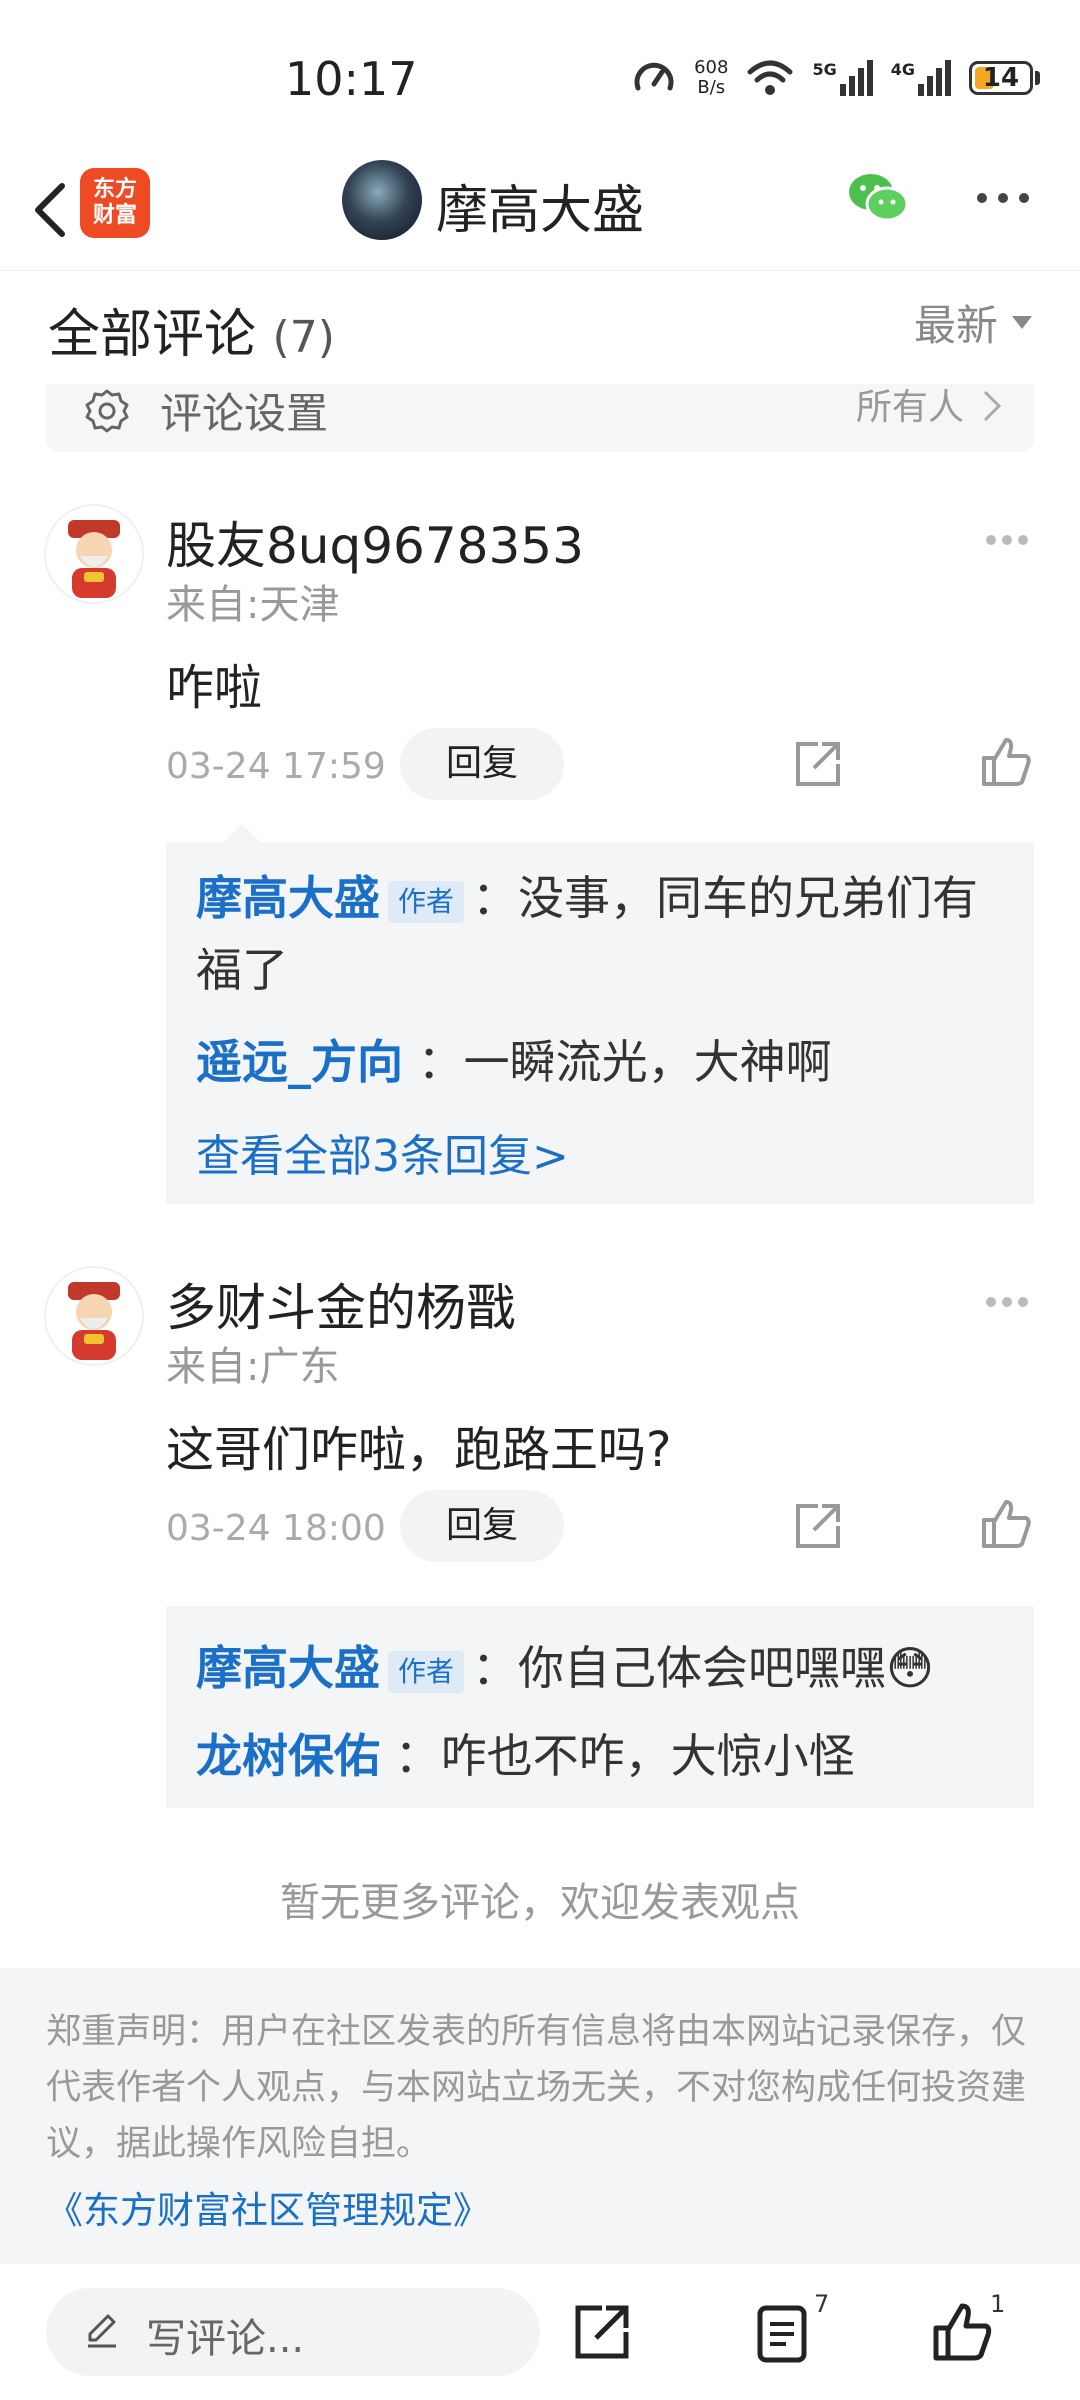 This screenshot has height=2400, width=1080. Describe the element at coordinates (341, 1304) in the screenshot. I see `comment-username: 多财斗金的杨戬` at that location.